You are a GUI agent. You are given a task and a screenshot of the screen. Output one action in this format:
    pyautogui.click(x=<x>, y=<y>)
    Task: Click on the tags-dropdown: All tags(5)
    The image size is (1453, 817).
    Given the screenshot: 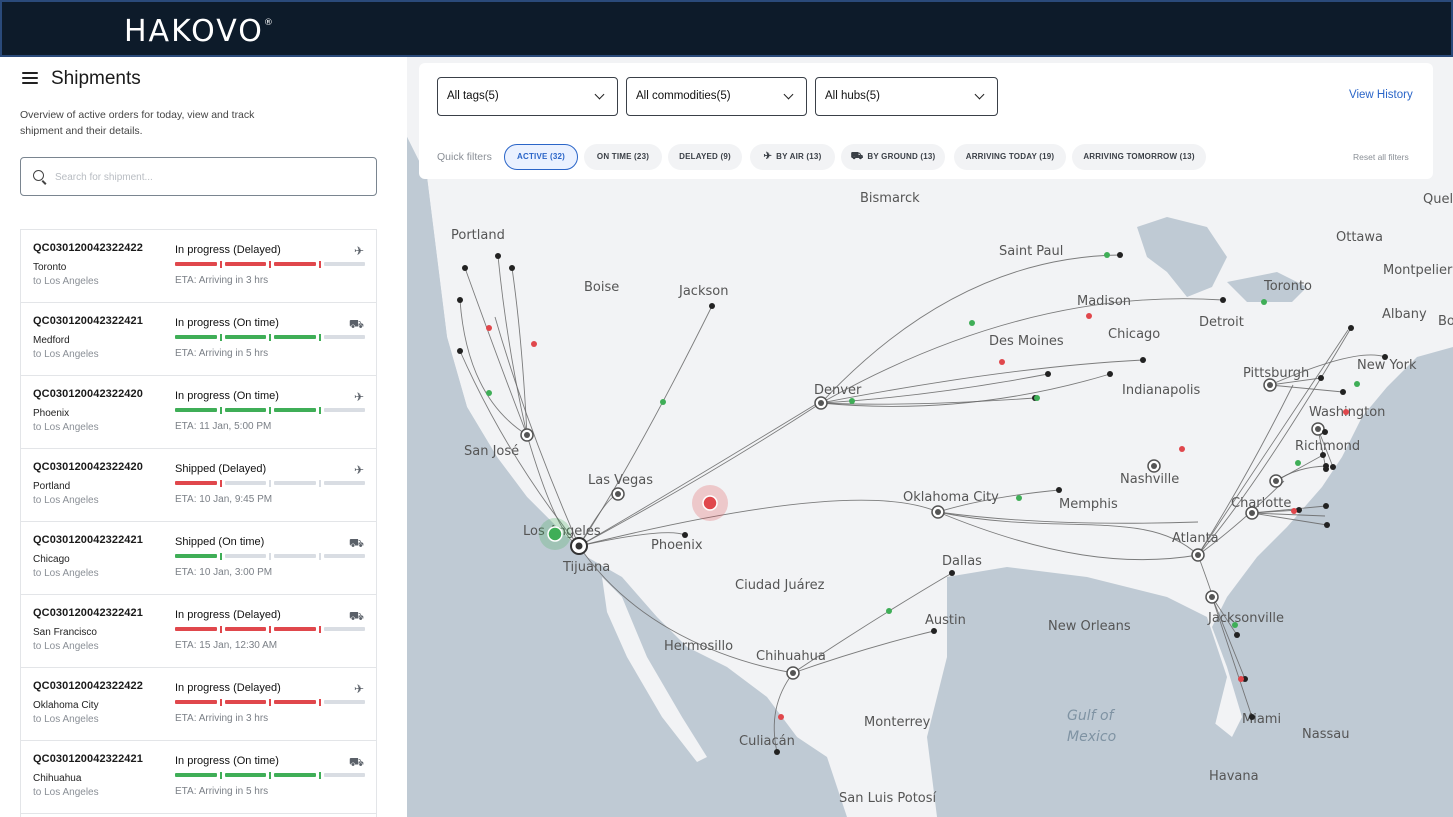 What is the action you would take?
    pyautogui.click(x=527, y=96)
    